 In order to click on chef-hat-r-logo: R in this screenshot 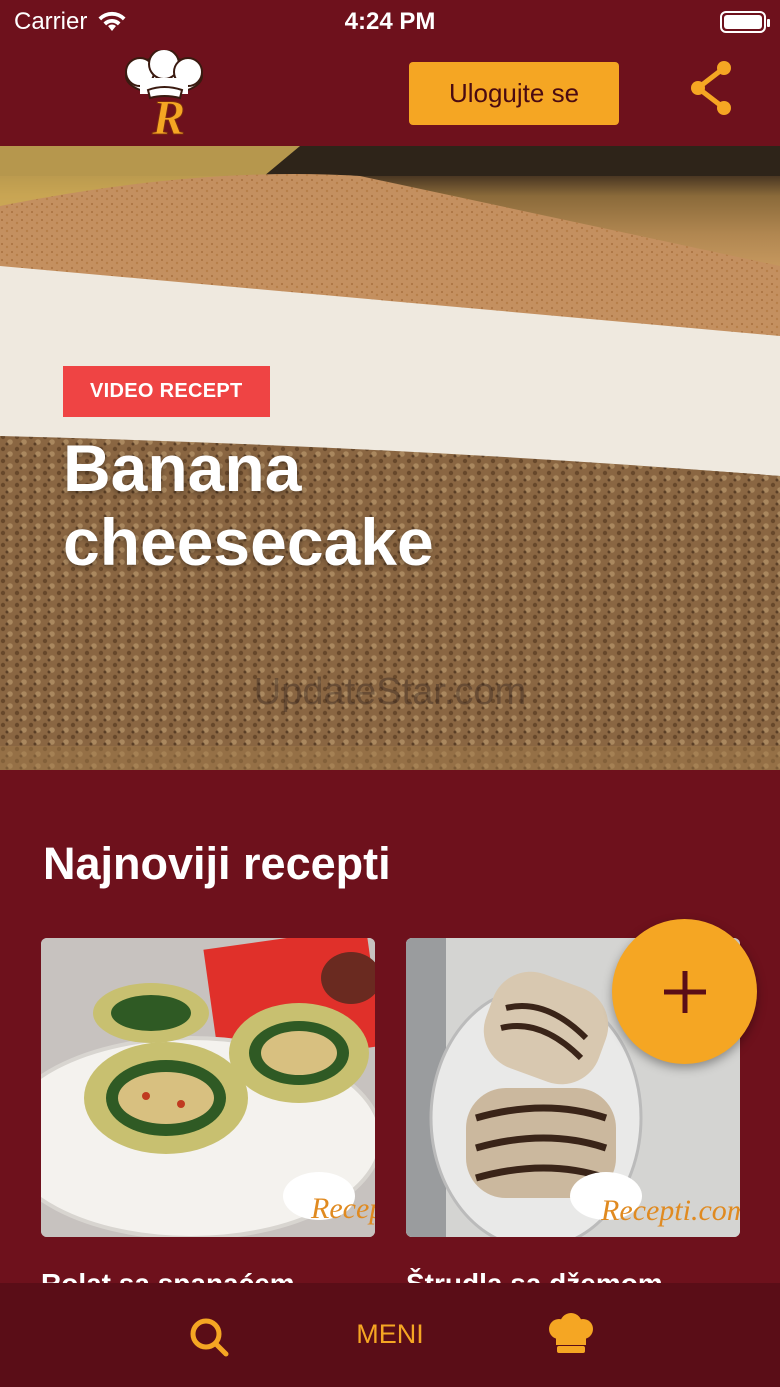, I will do `click(164, 94)`.